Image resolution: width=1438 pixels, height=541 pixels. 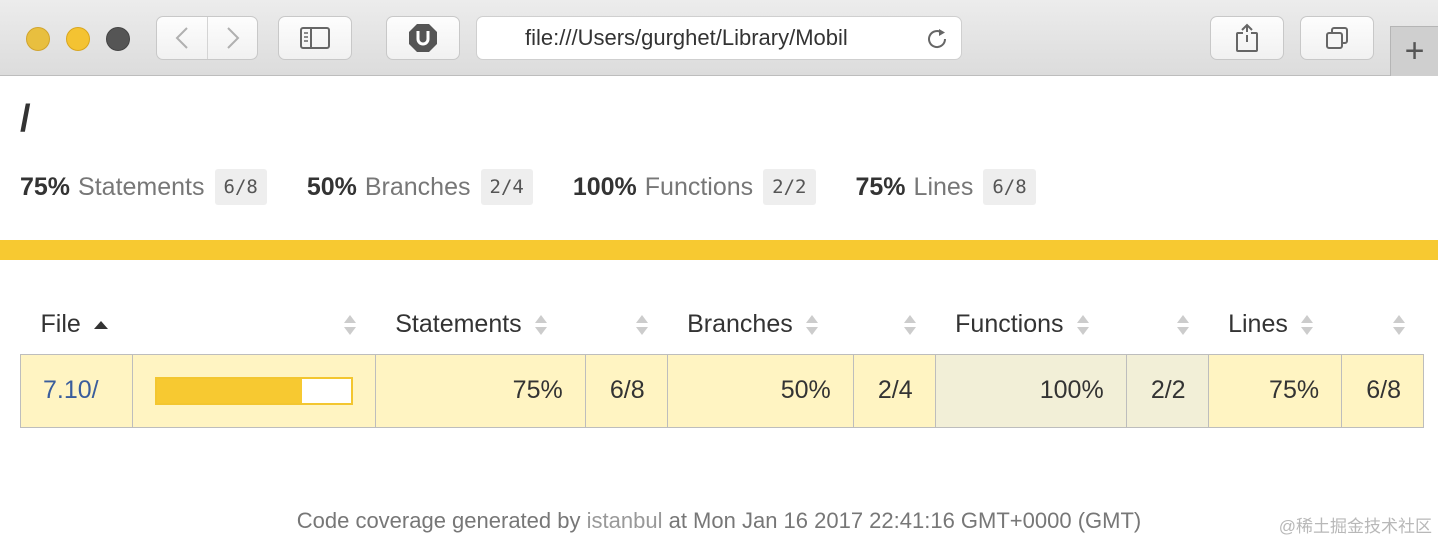 I want to click on summary-pct: 50%, so click(x=331, y=186).